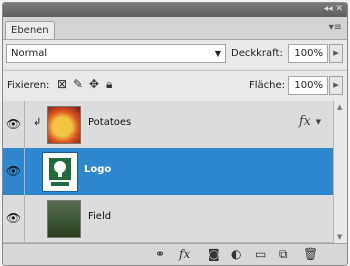 This screenshot has height=266, width=350. What do you see at coordinates (257, 53) in the screenshot?
I see `opacity-label: Deckkraft:` at bounding box center [257, 53].